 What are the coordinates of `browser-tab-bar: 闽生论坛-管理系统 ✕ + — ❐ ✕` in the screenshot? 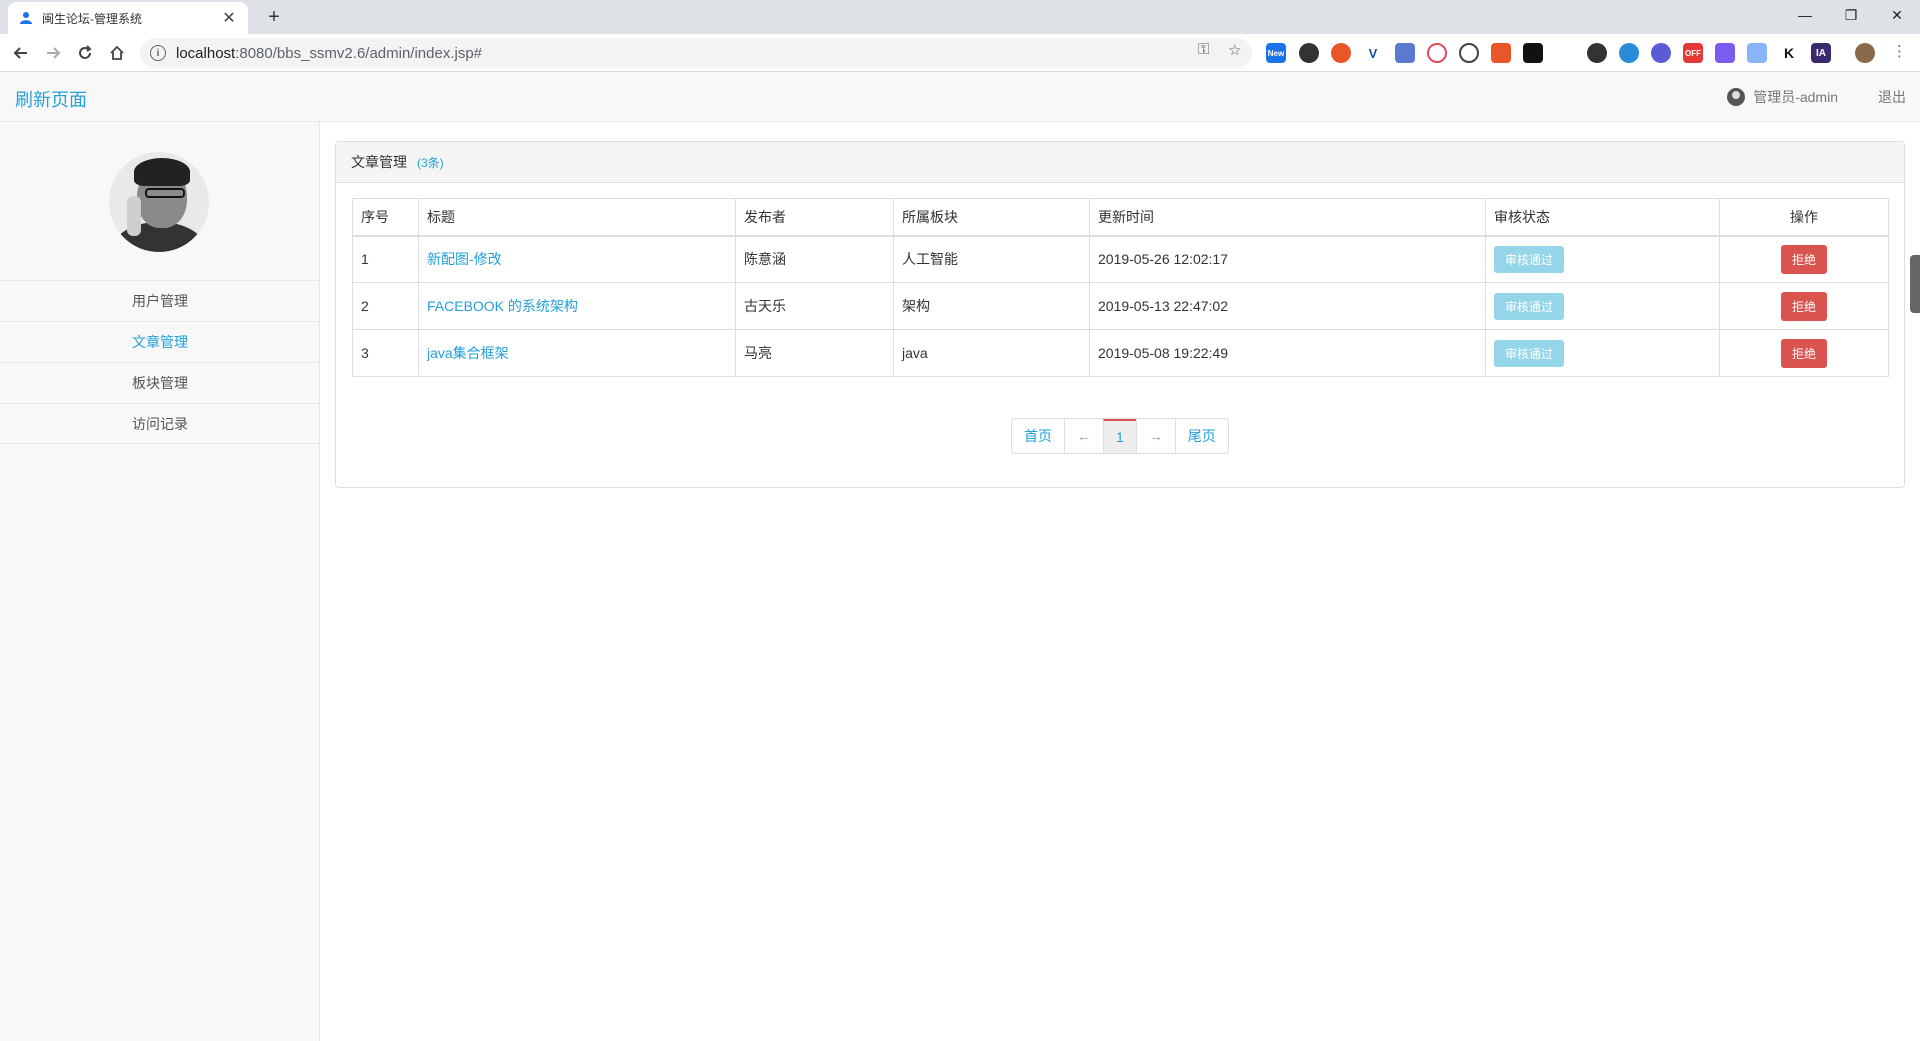 It's located at (960, 17).